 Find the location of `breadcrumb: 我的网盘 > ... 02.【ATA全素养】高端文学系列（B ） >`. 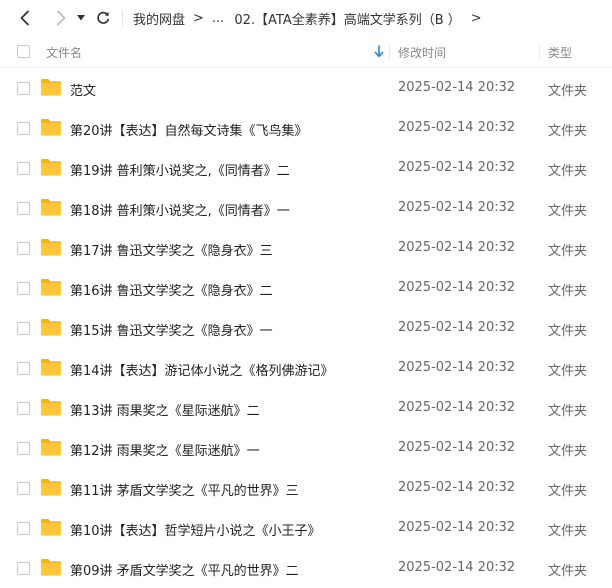

breadcrumb: 我的网盘 > ... 02.【ATA全素养】高端文学系列（B ） > is located at coordinates (311, 18).